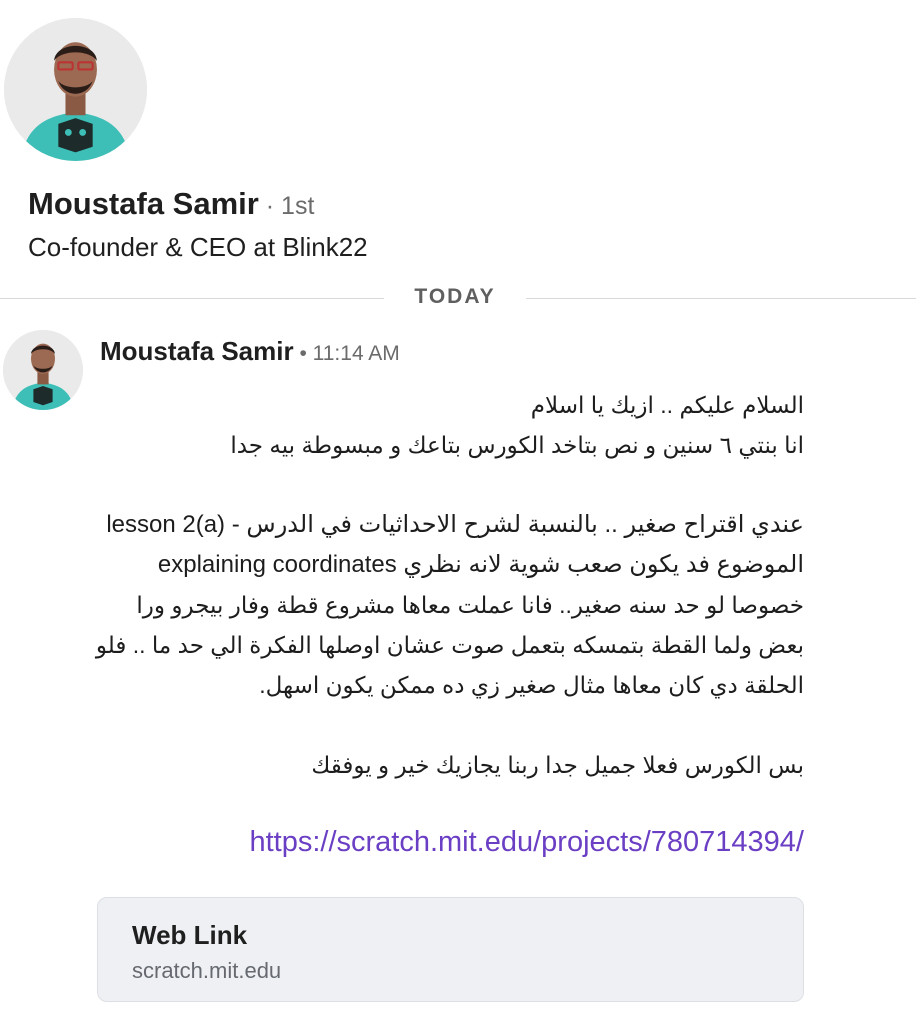  Describe the element at coordinates (190, 935) in the screenshot. I see `link-preview-title: Web Link` at that location.